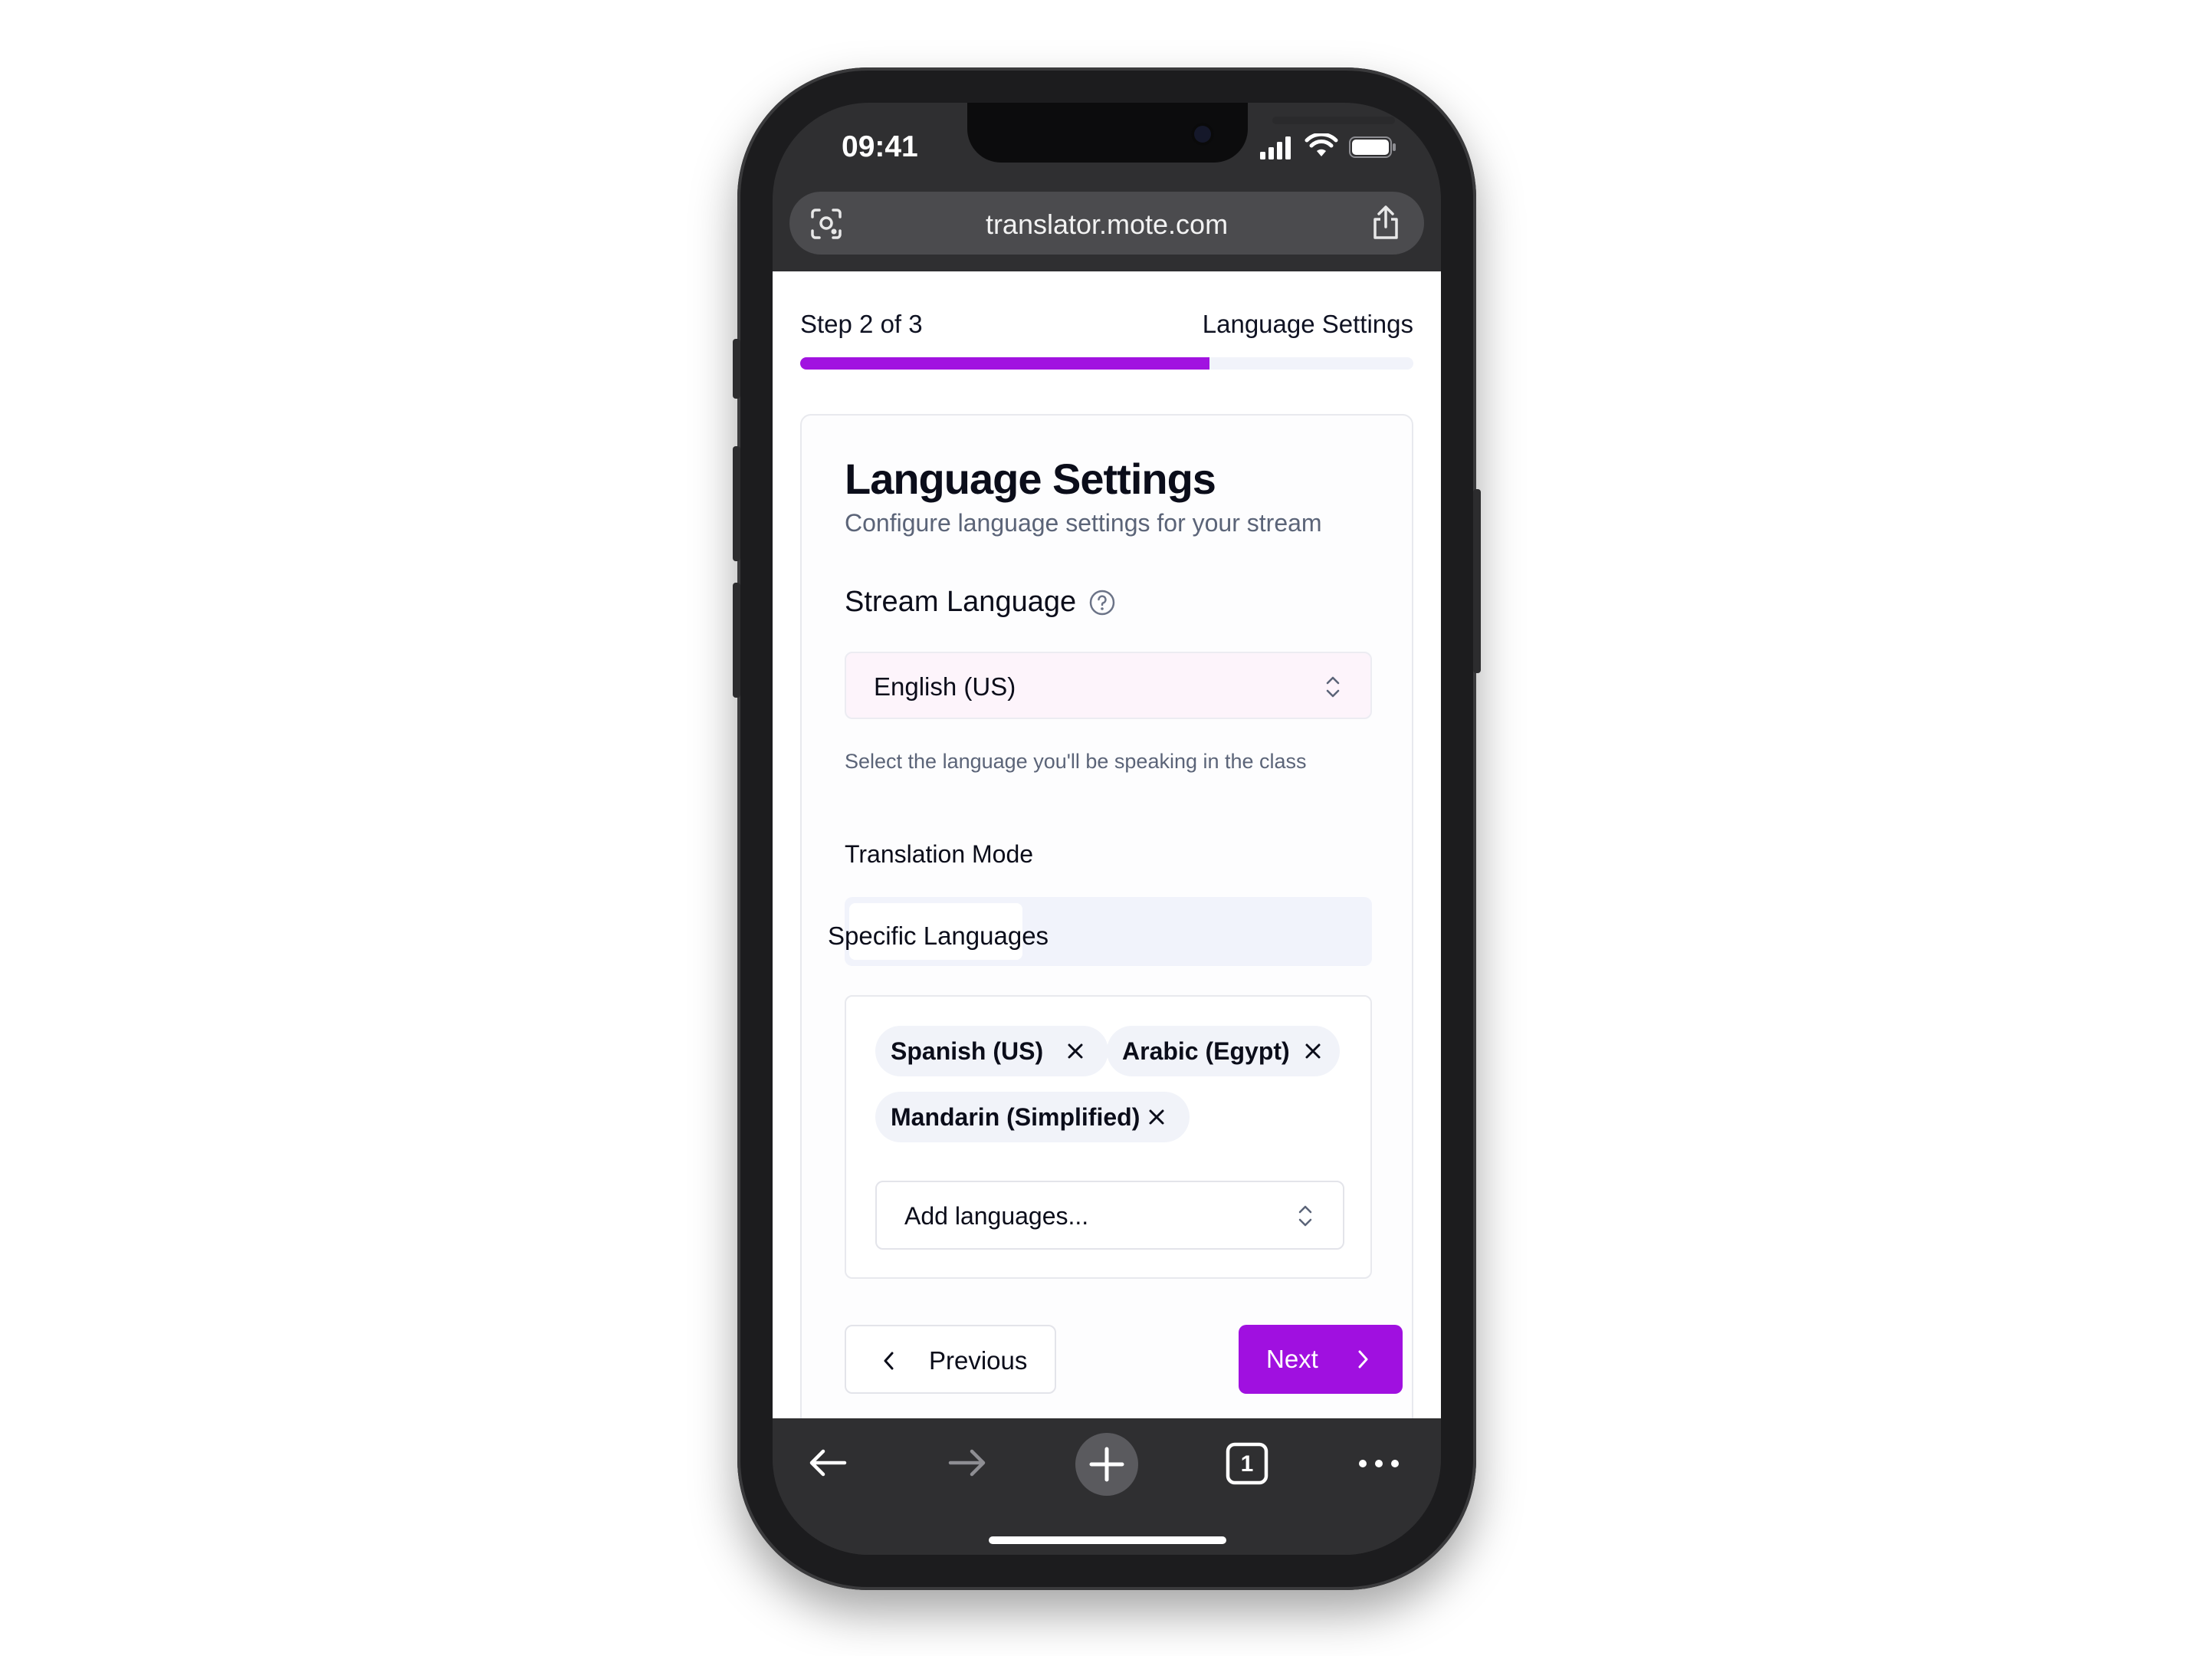 The width and height of the screenshot is (2212, 1656). I want to click on translation-mode-label: Translation Mode, so click(939, 854).